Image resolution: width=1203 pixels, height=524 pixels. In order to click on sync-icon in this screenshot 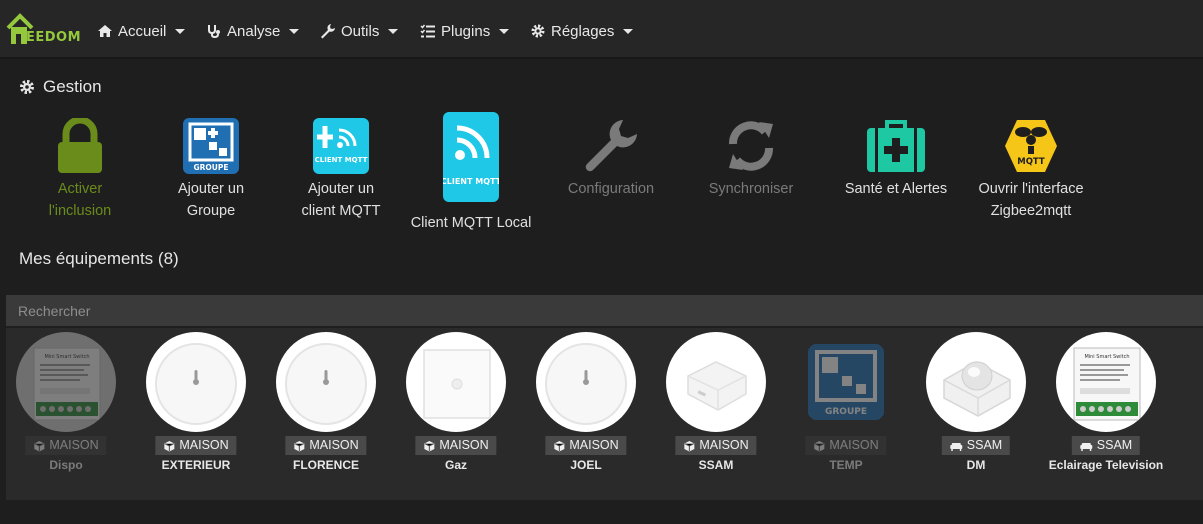, I will do `click(751, 146)`.